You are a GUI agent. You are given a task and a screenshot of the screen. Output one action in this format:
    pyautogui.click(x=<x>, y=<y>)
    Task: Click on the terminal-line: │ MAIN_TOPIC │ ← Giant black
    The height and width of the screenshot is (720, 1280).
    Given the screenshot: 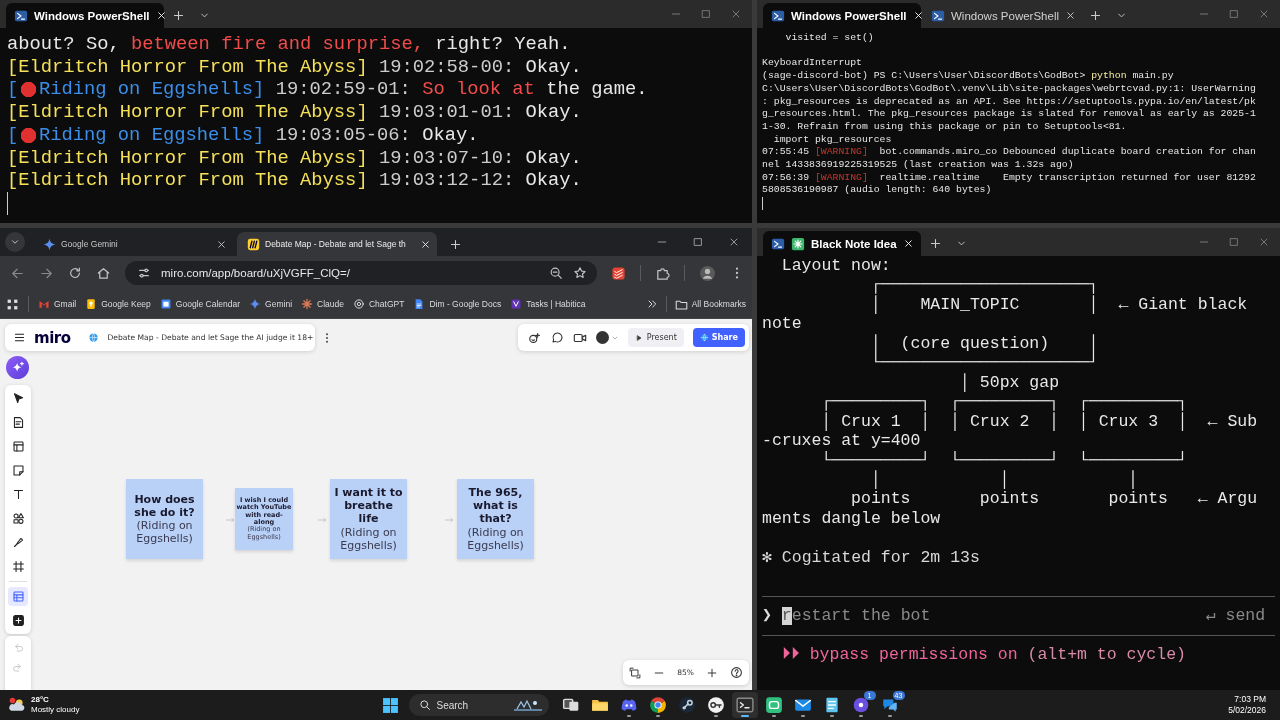 What is the action you would take?
    pyautogui.click(x=1058, y=304)
    